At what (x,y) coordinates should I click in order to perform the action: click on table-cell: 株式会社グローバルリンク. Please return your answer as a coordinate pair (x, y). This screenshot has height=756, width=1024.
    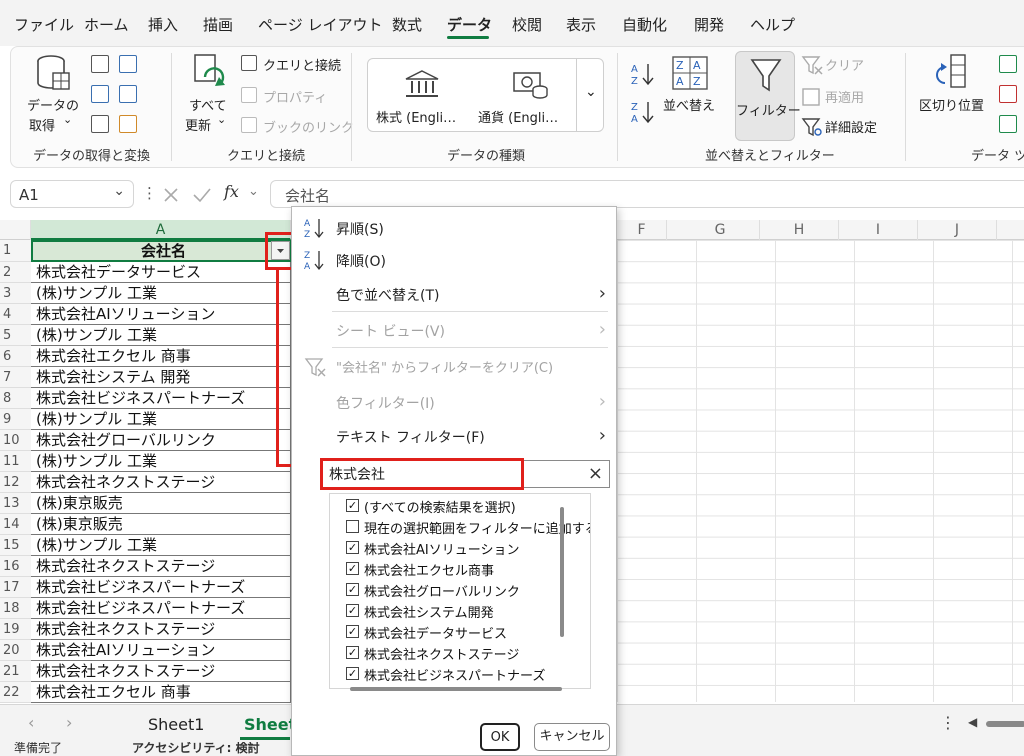
    Looking at the image, I should click on (161, 440).